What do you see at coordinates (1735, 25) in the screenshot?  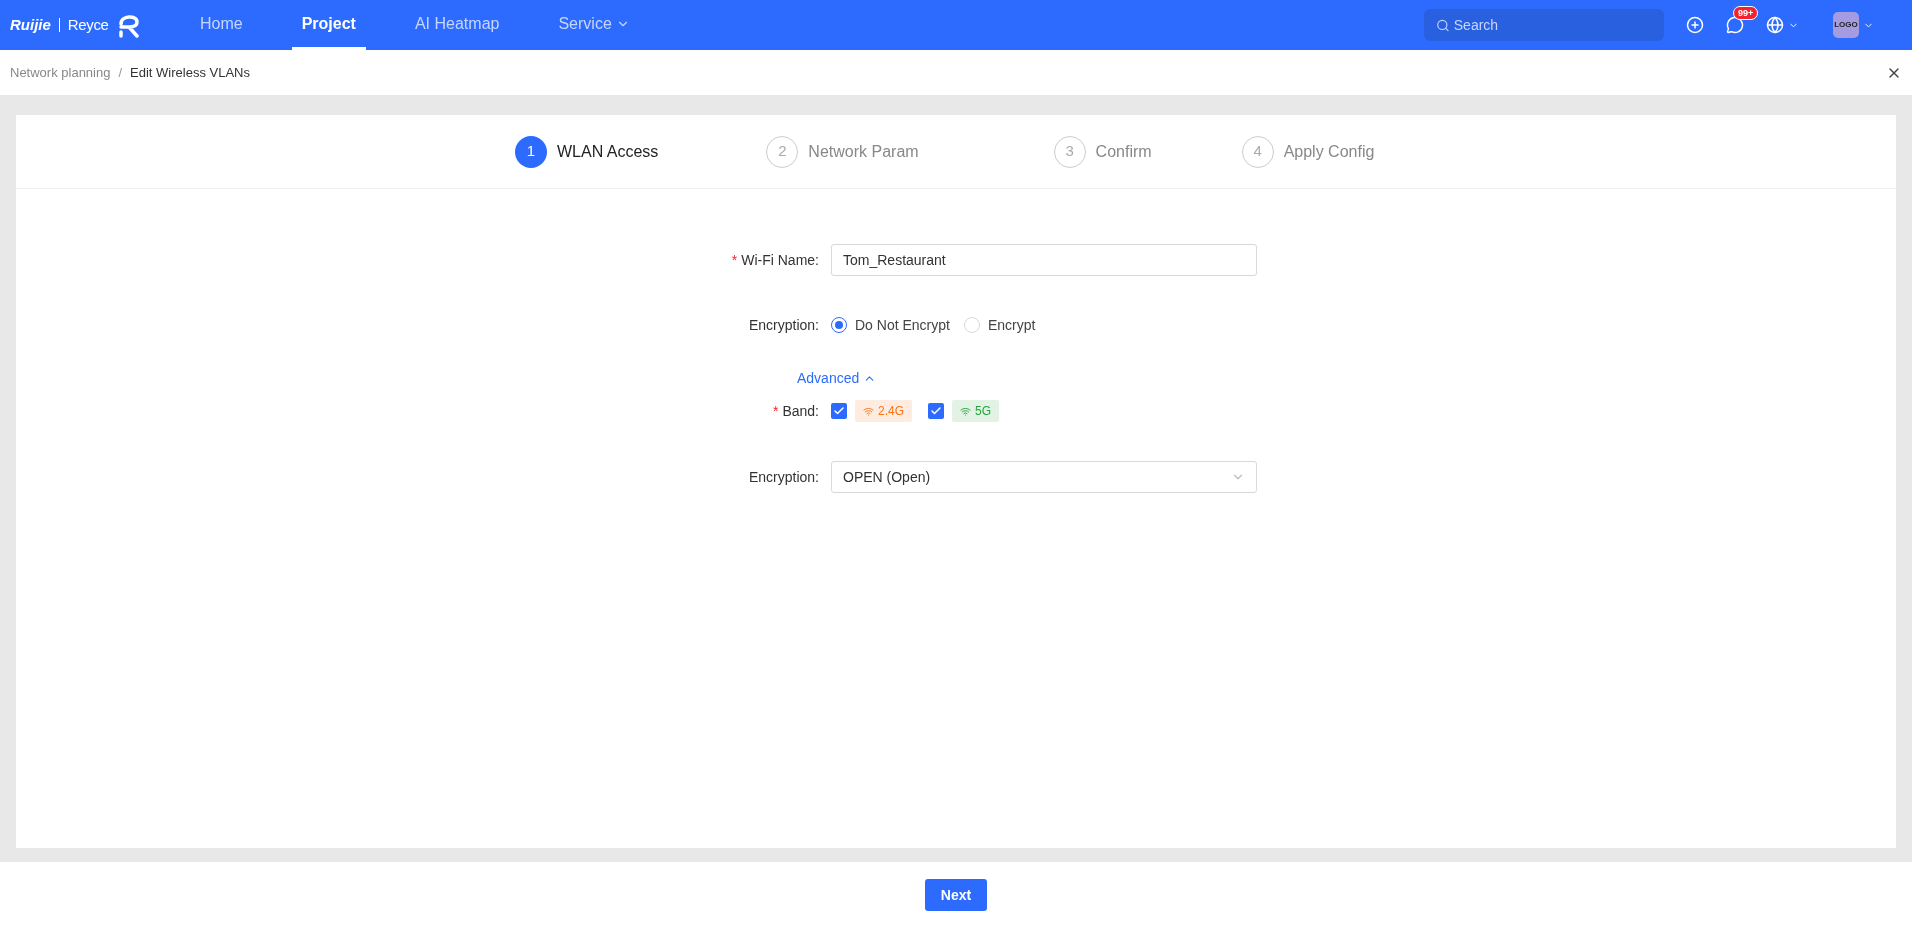 I see `message-icon` at bounding box center [1735, 25].